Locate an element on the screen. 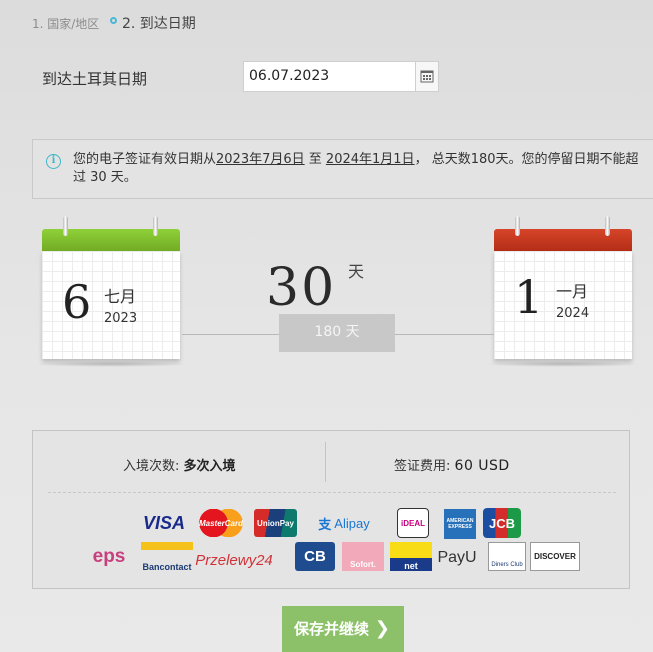  total-validity-badge: 180 天 is located at coordinates (337, 333).